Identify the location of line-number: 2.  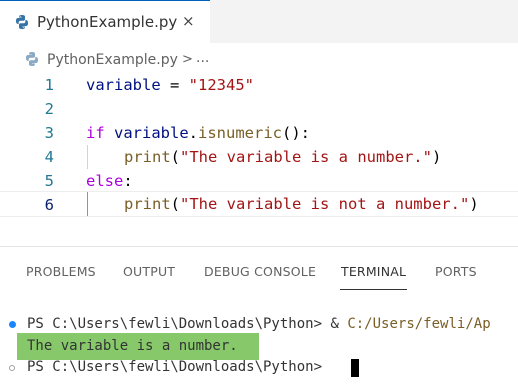
(49, 109).